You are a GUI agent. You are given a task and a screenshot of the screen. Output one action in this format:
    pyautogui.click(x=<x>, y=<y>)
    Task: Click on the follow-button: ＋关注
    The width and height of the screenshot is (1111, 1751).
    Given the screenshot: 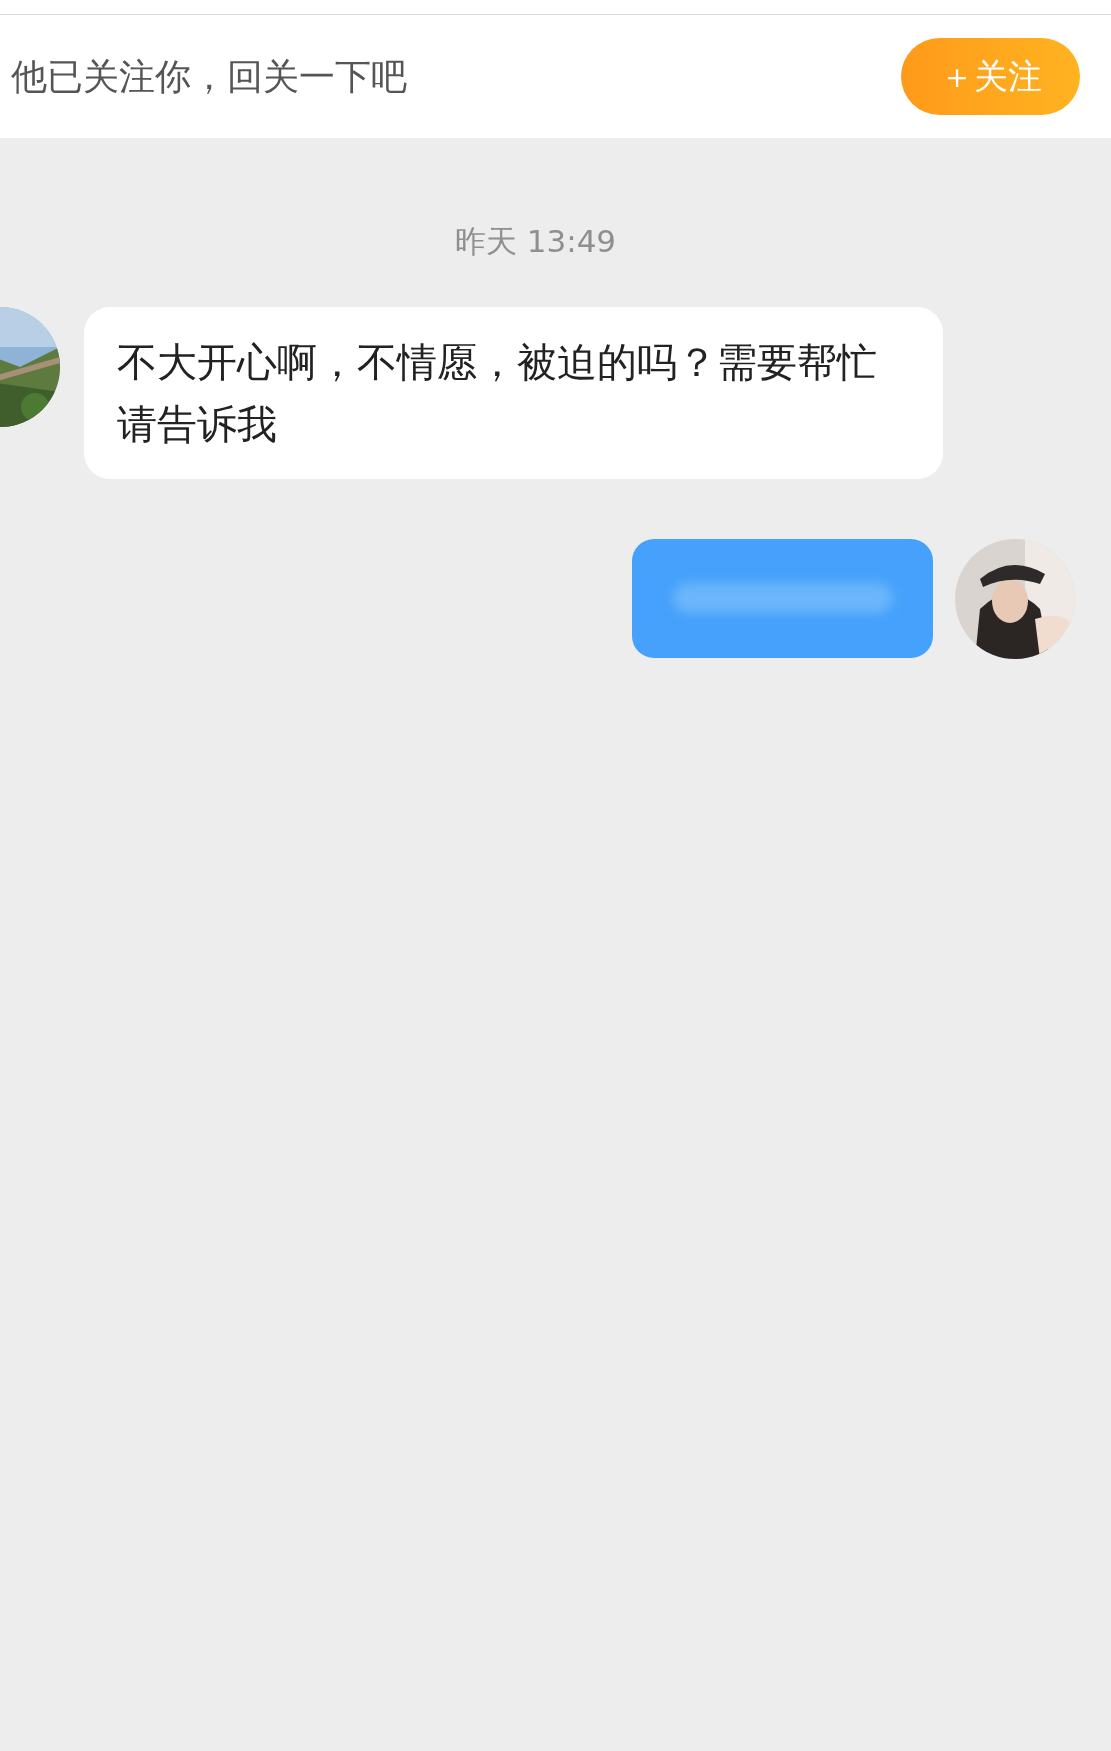 What is the action you would take?
    pyautogui.click(x=990, y=76)
    